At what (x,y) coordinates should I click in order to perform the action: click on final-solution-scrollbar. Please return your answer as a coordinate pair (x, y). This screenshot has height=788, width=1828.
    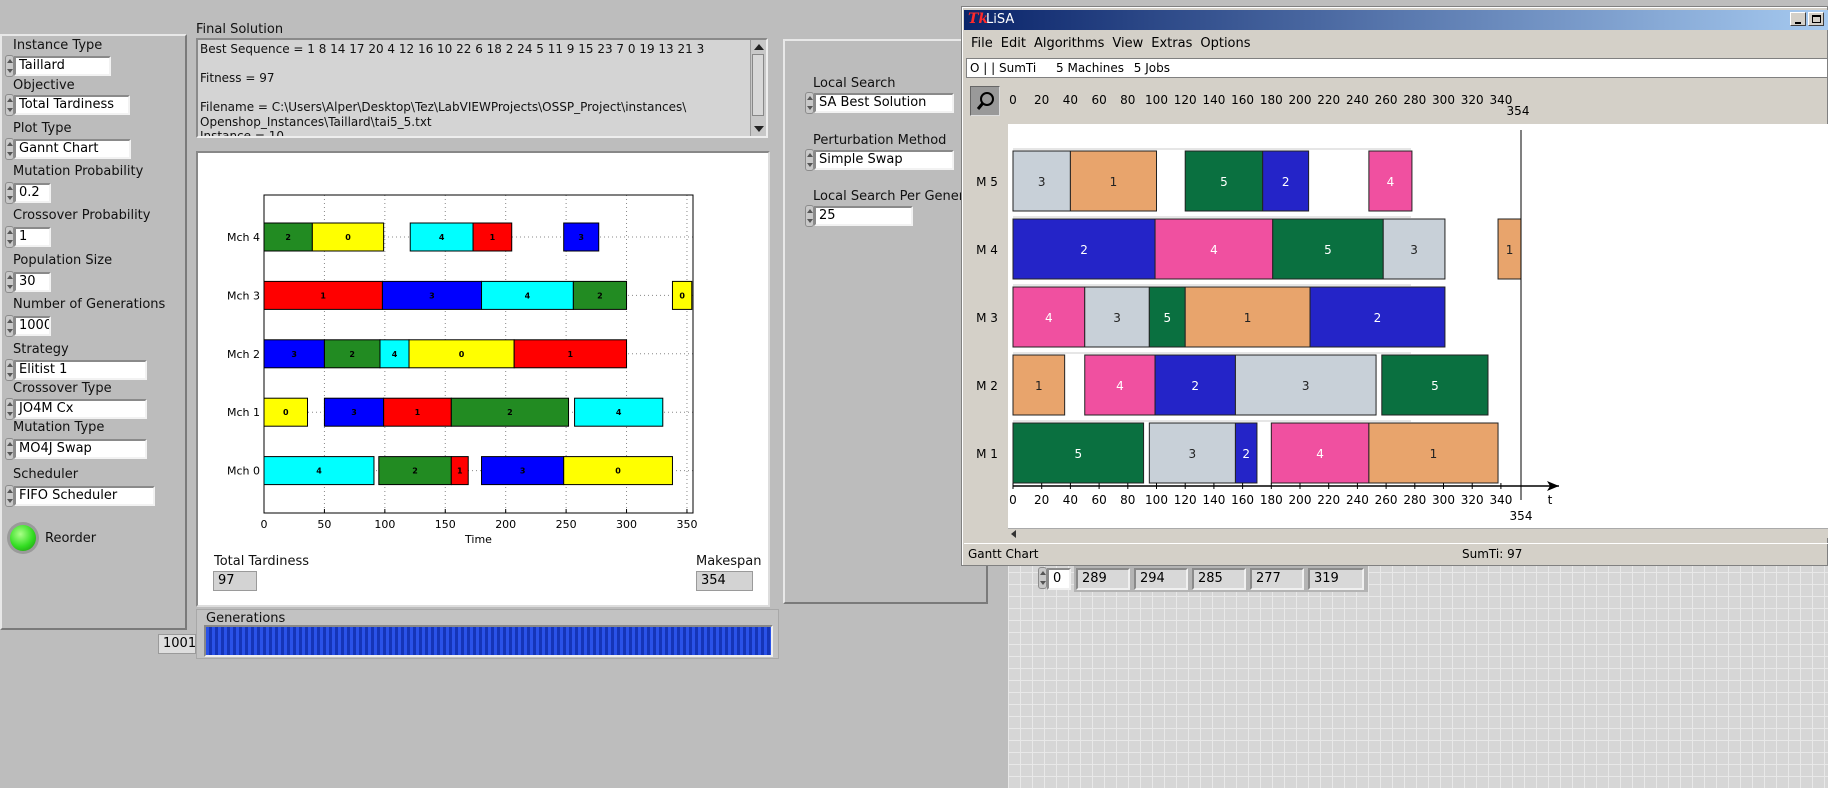
    Looking at the image, I should click on (758, 88).